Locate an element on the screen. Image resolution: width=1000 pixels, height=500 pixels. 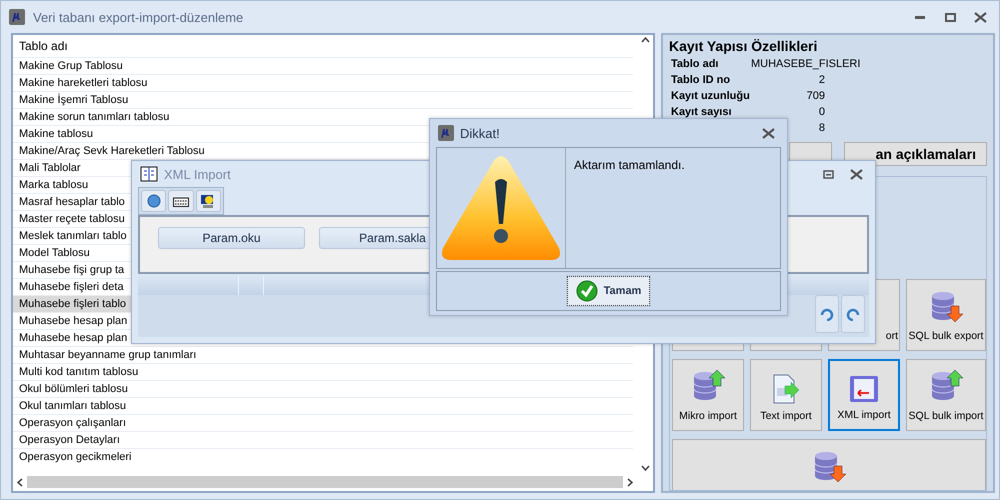
scrollbar-thumb is located at coordinates (325, 482).